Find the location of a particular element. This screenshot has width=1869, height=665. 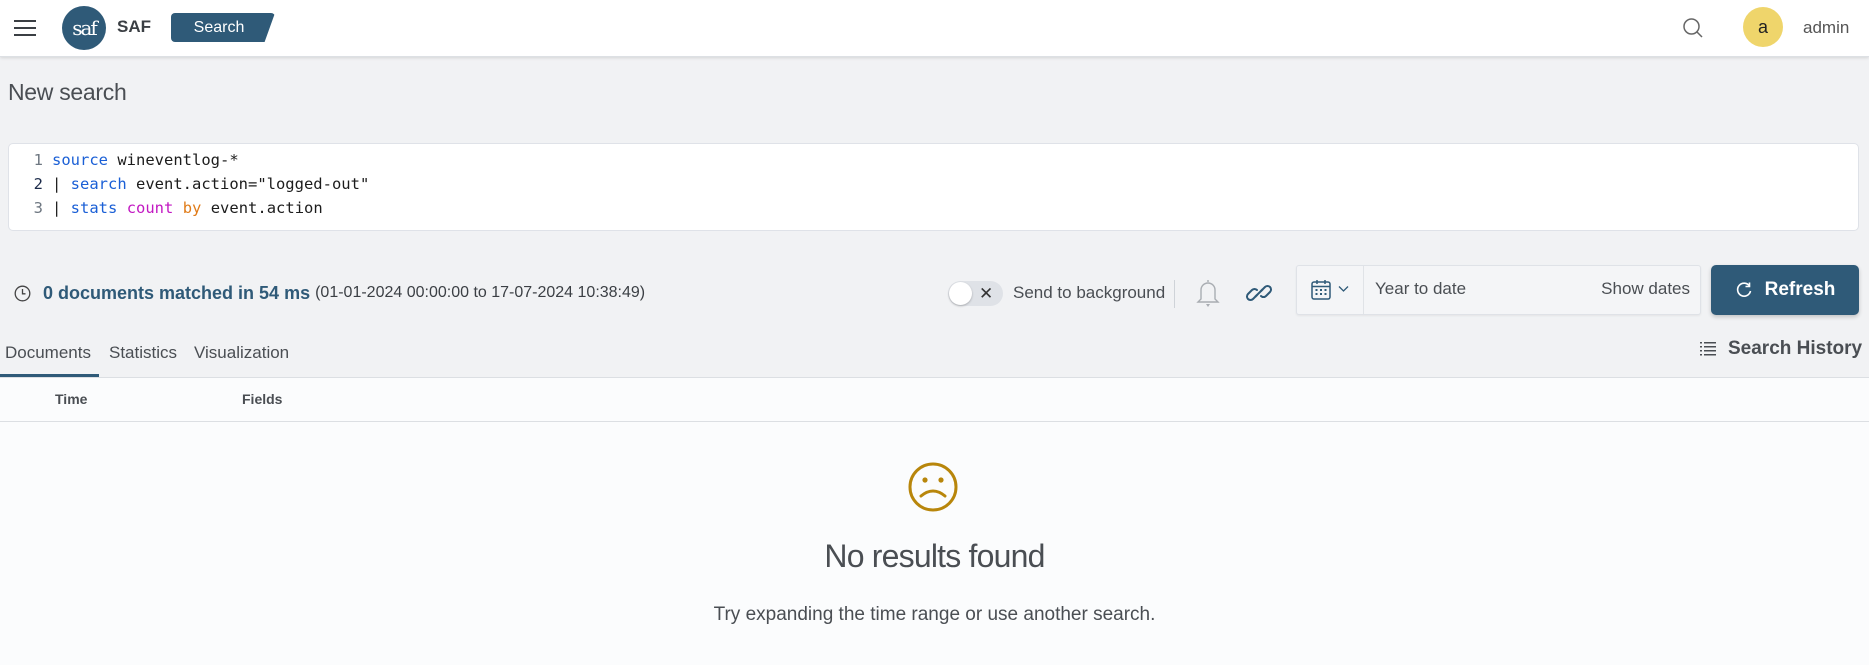

tab-statistics: Statistics is located at coordinates (143, 353).